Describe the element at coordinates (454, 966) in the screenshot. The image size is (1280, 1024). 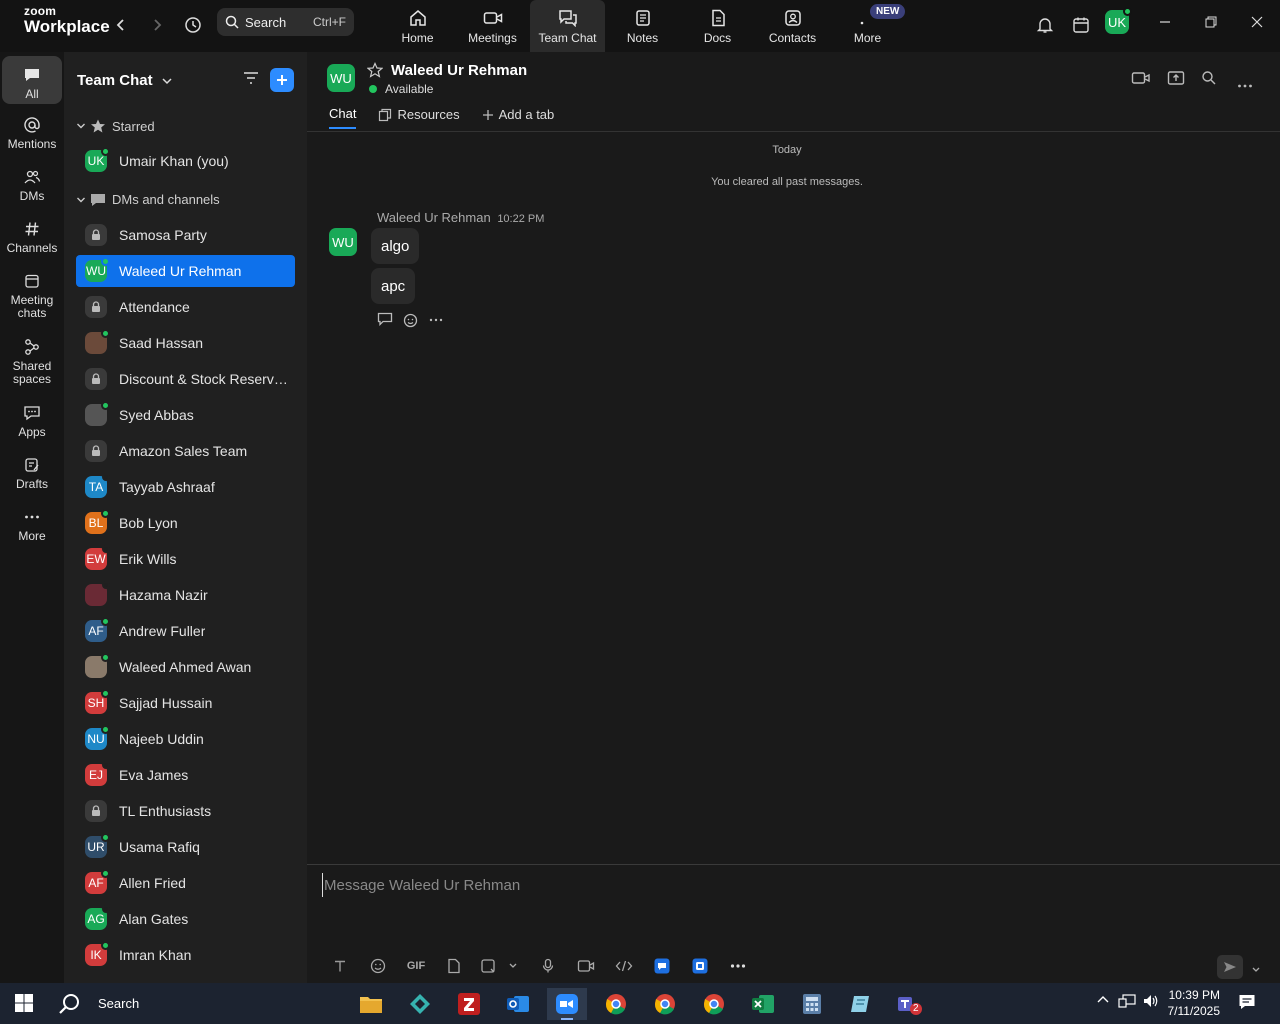
I see `file-icon` at that location.